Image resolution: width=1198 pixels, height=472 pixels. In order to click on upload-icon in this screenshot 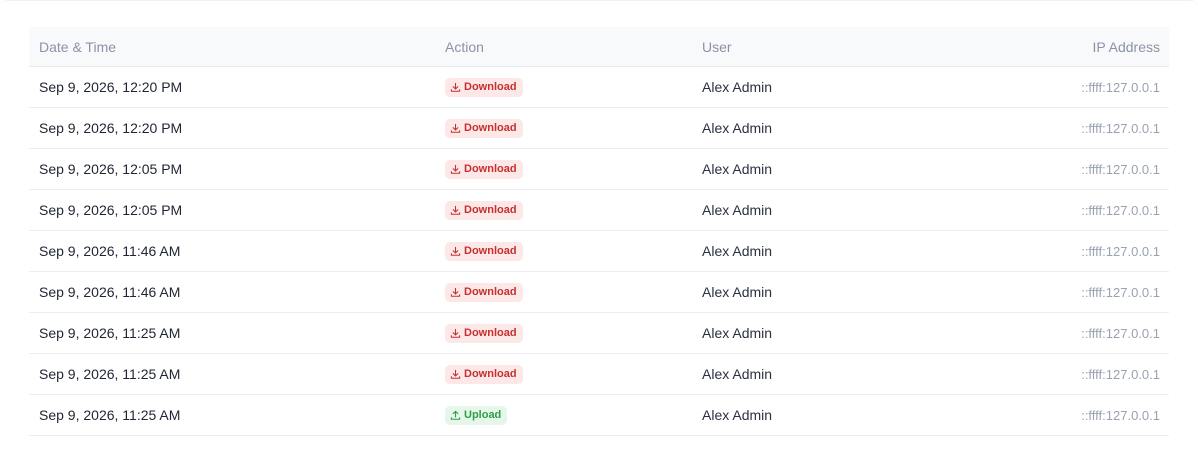, I will do `click(457, 415)`.